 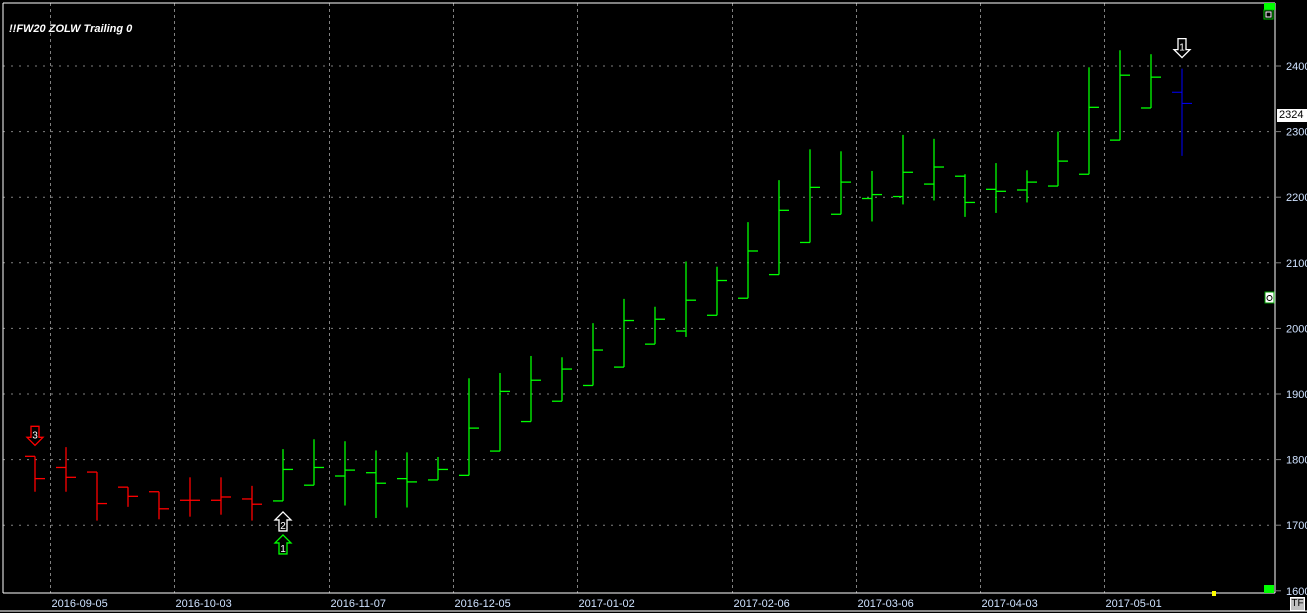 What do you see at coordinates (1296, 592) in the screenshot?
I see `y-tick-label: 1600` at bounding box center [1296, 592].